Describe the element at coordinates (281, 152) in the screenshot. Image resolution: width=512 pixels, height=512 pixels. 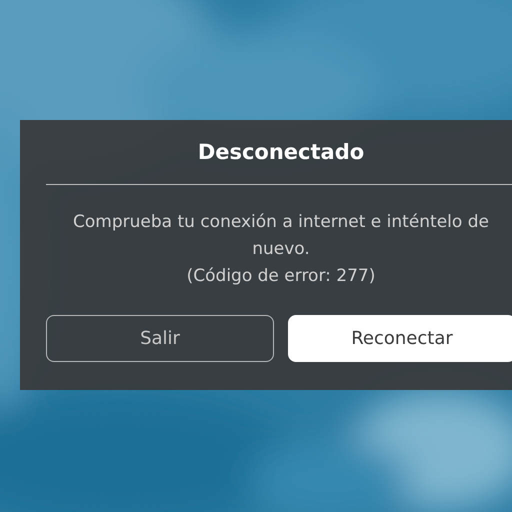
I see `dialog-title: Desconectado` at that location.